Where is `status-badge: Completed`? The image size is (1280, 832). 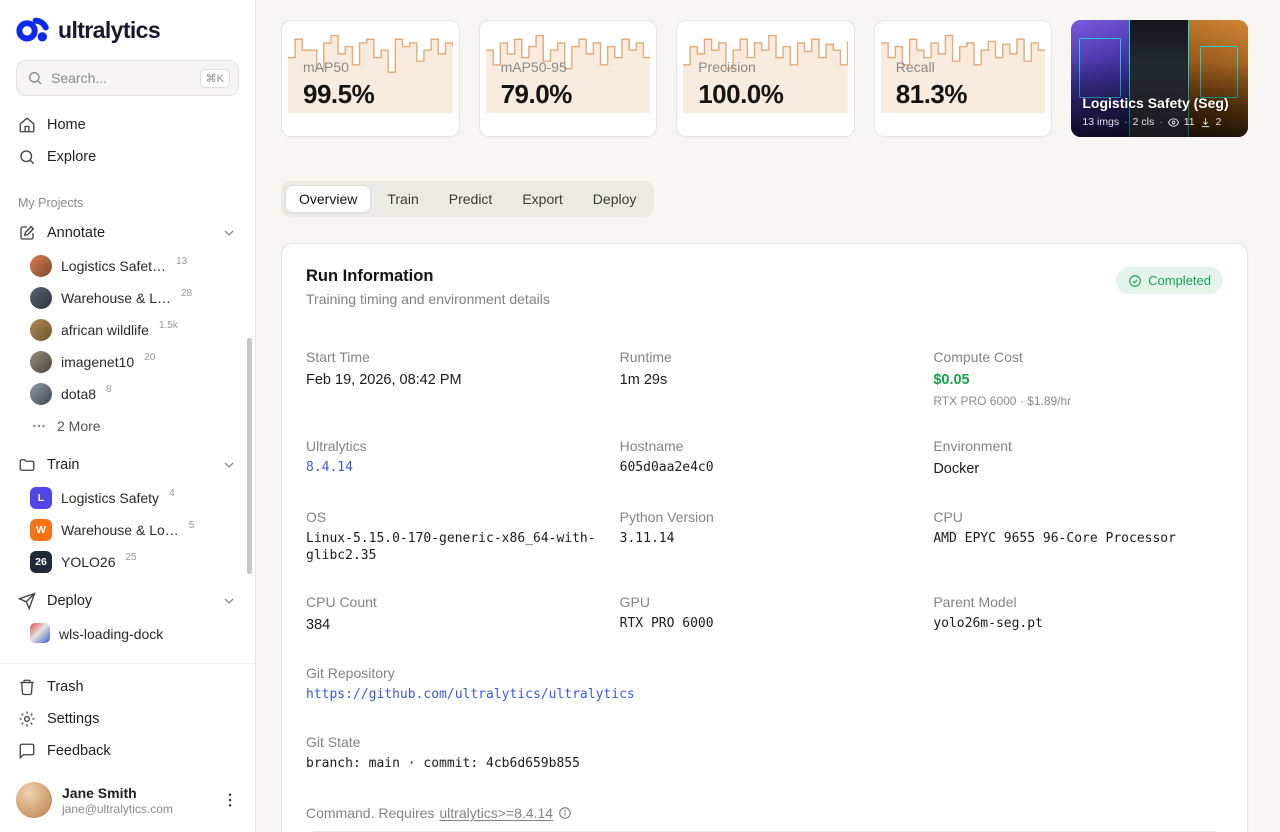
status-badge: Completed is located at coordinates (1169, 280).